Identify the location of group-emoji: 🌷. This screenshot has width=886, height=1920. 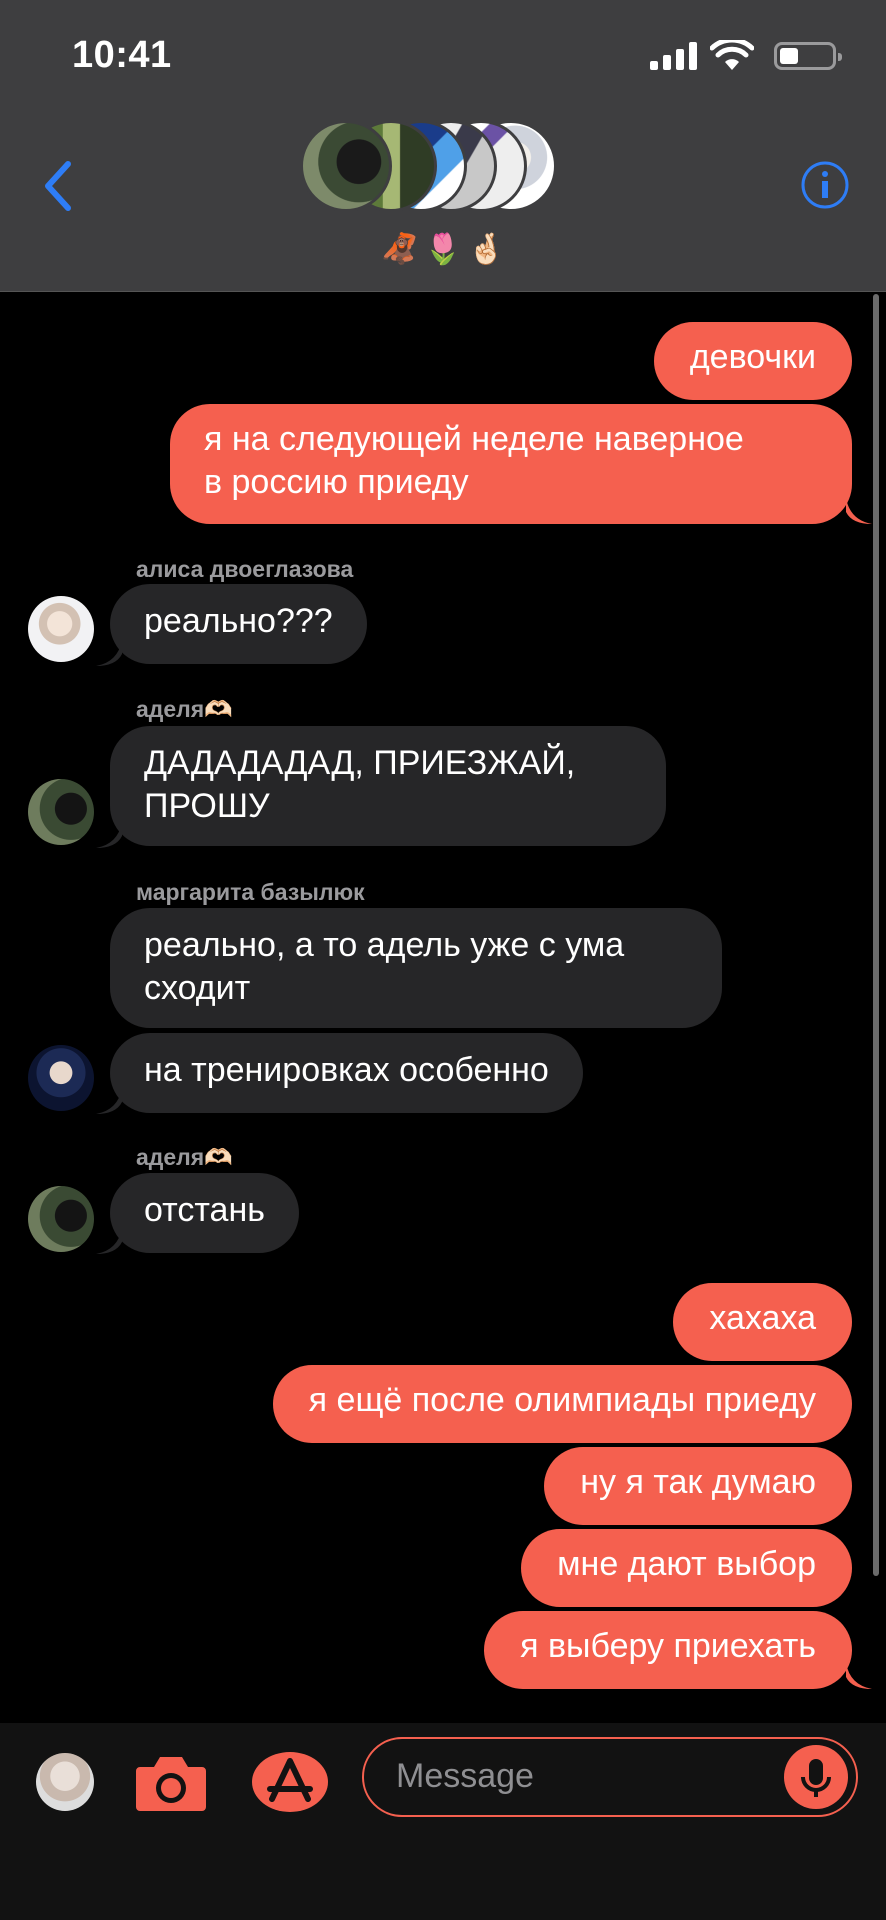
(443, 249).